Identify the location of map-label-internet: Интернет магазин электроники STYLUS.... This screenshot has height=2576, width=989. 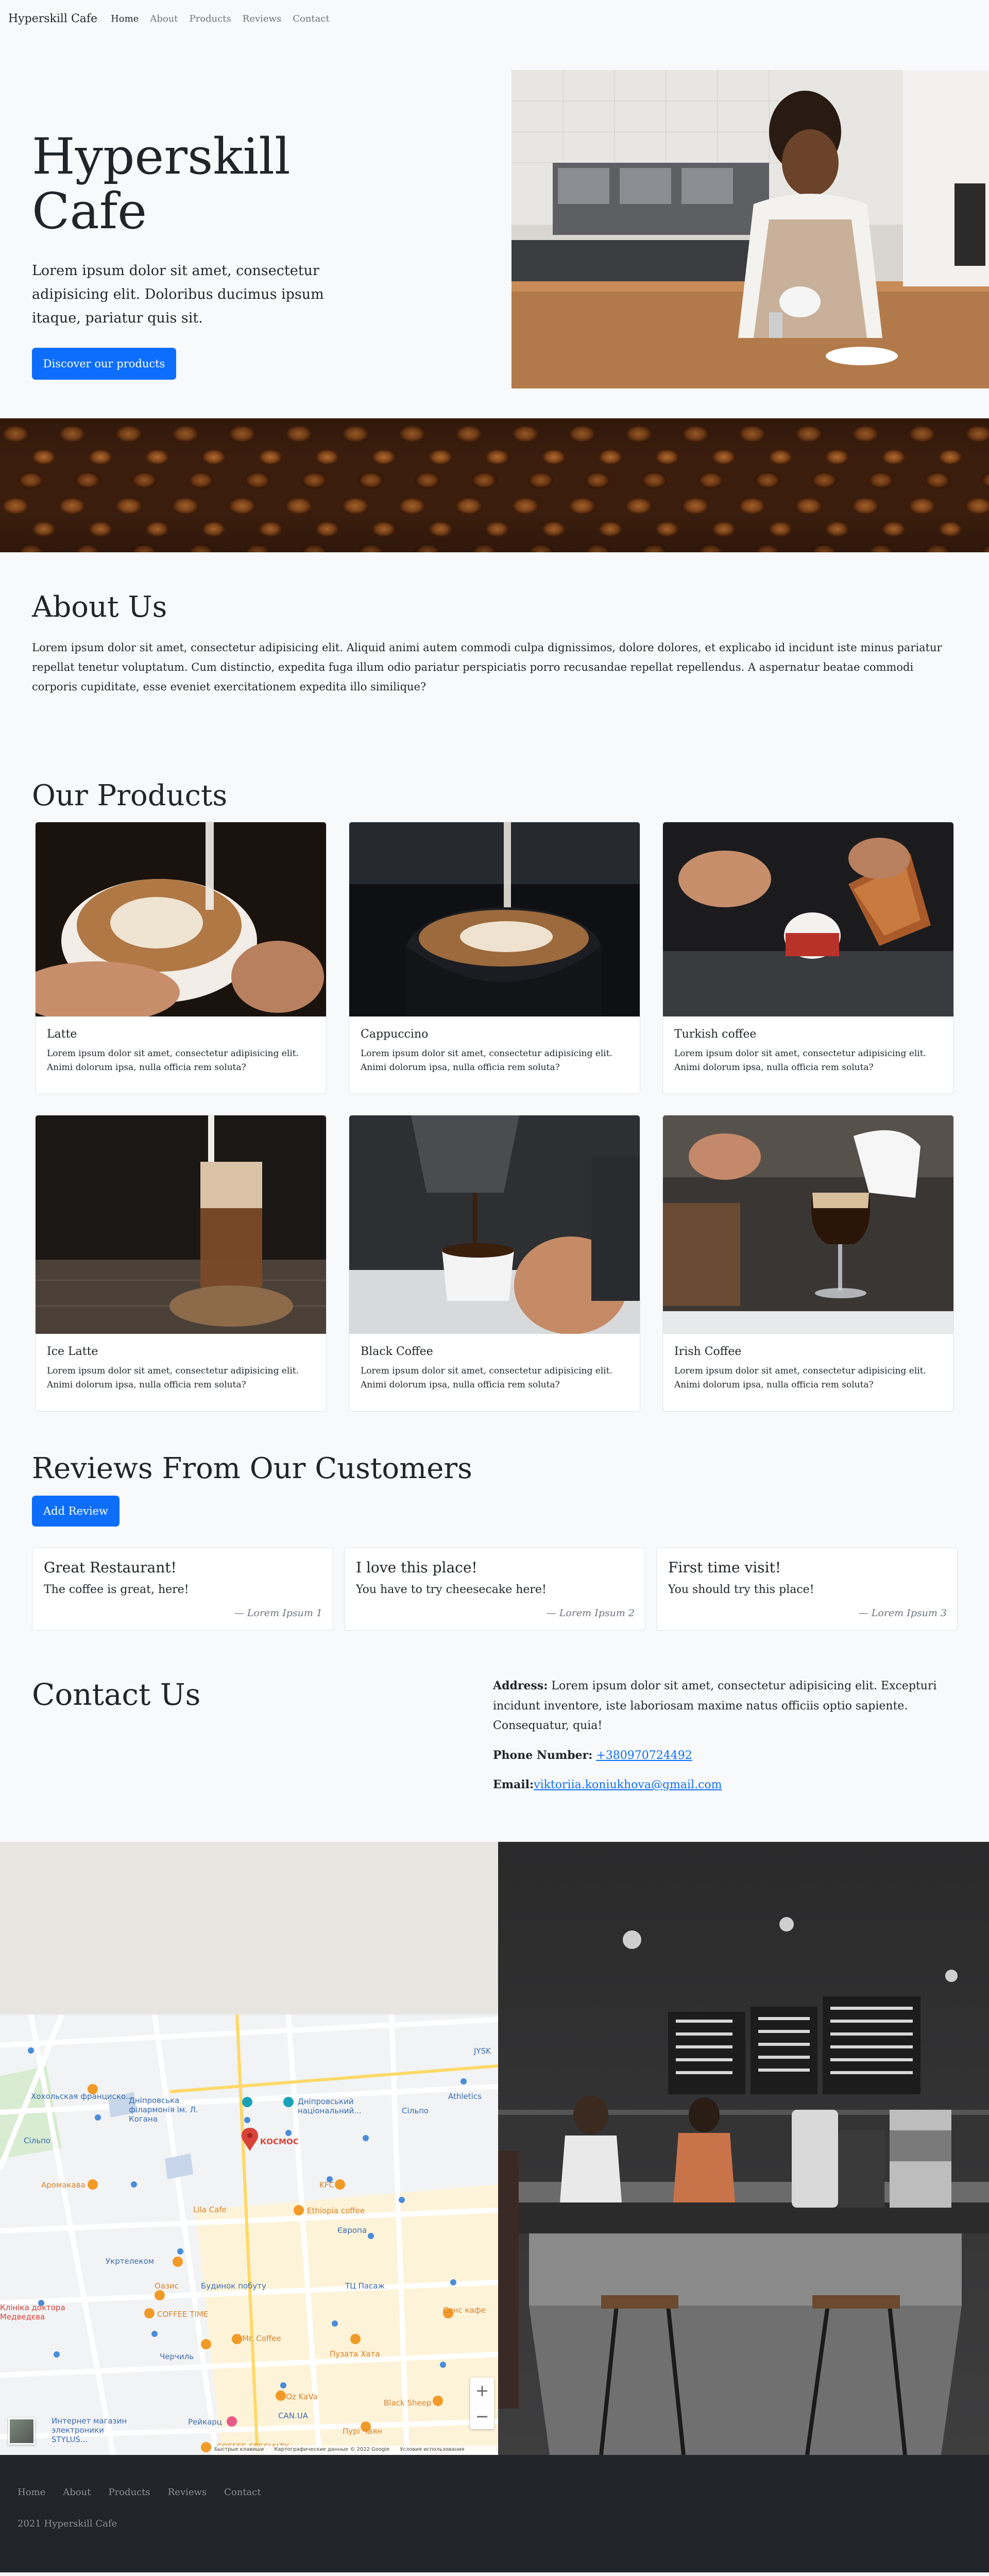
(89, 2430).